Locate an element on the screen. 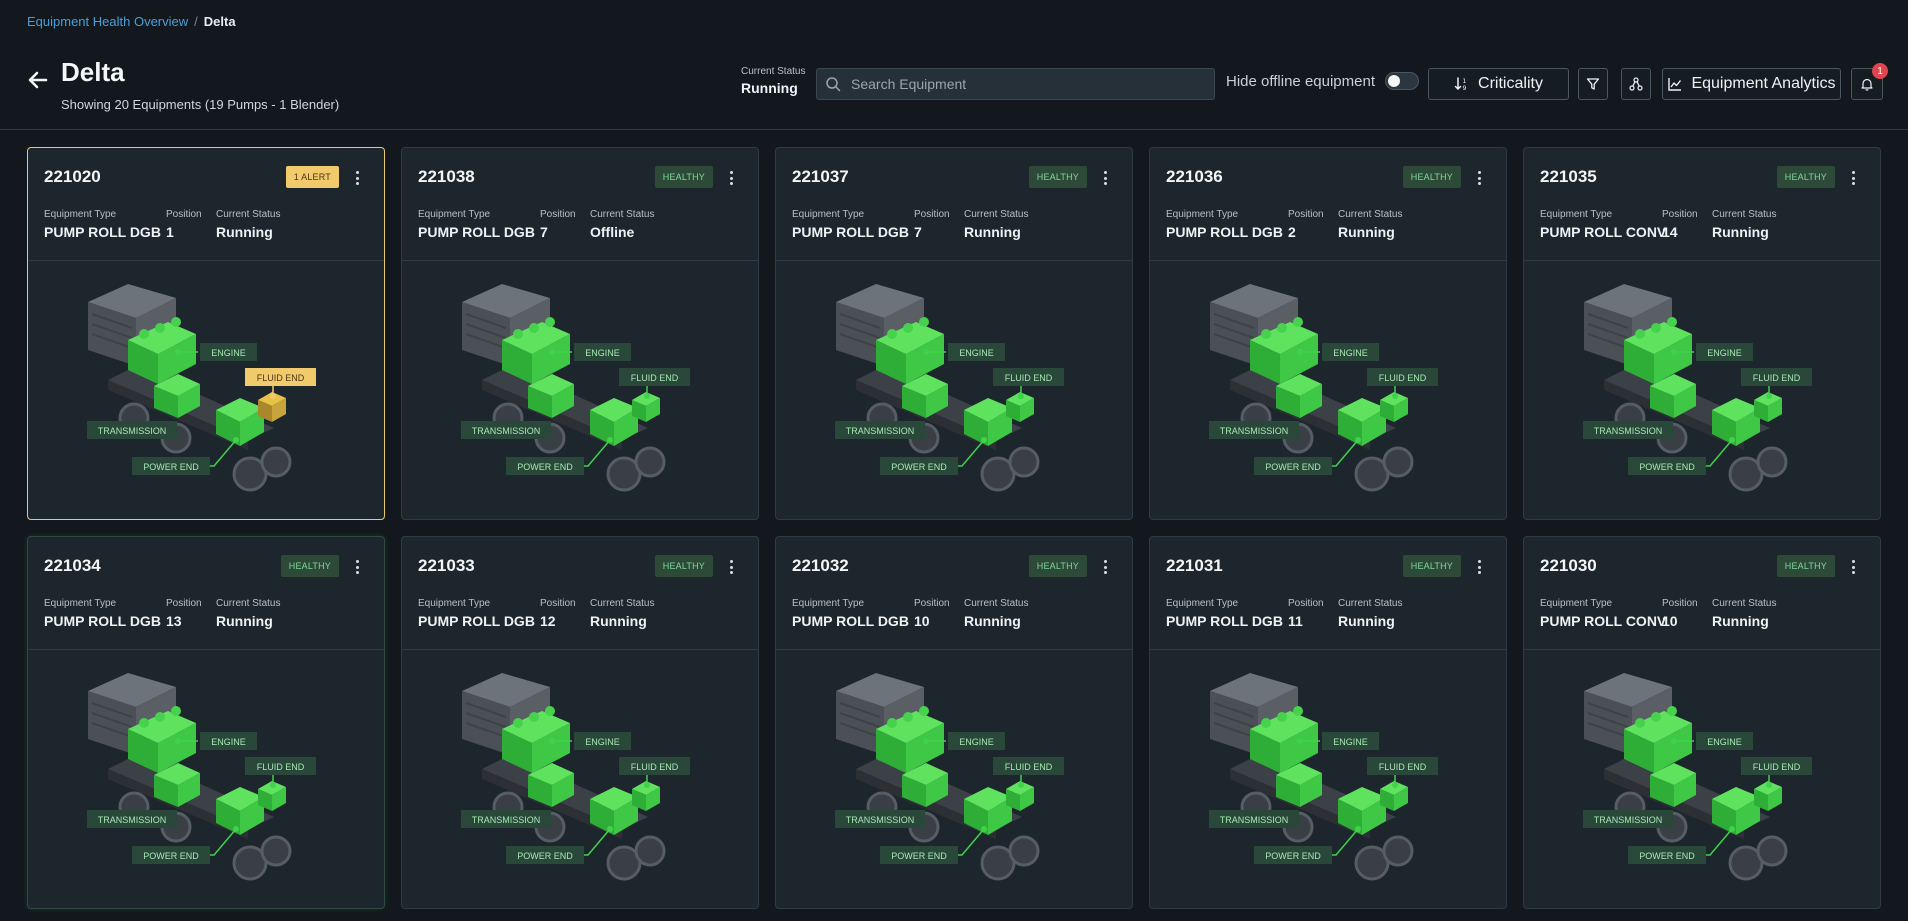  search-input is located at coordinates (1032, 84).